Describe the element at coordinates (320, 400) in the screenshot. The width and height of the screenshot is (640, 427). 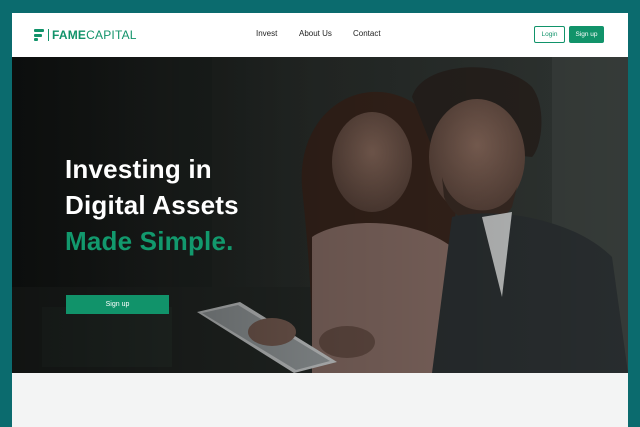
I see `next-section` at that location.